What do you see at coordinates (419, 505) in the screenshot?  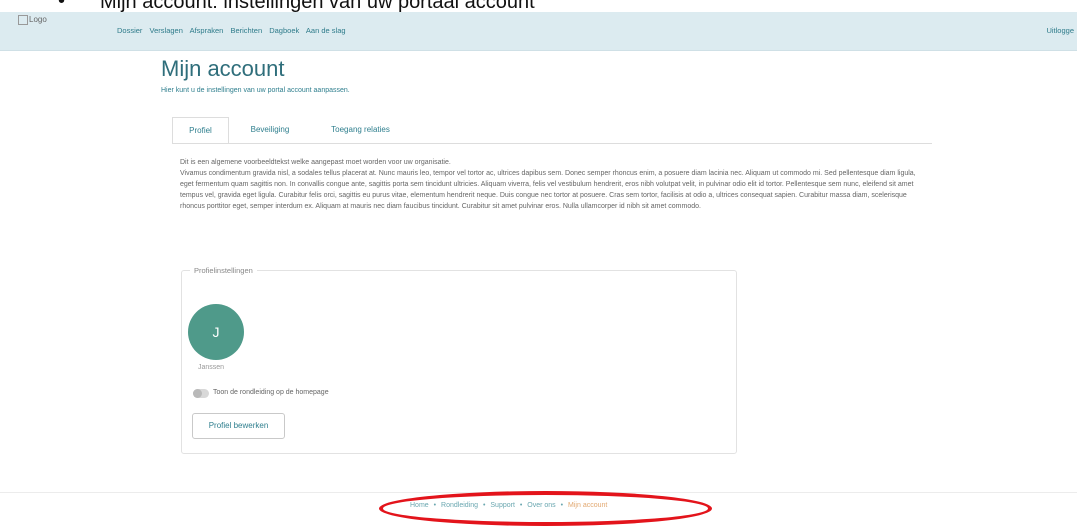 I see `footer-link-home: Home` at bounding box center [419, 505].